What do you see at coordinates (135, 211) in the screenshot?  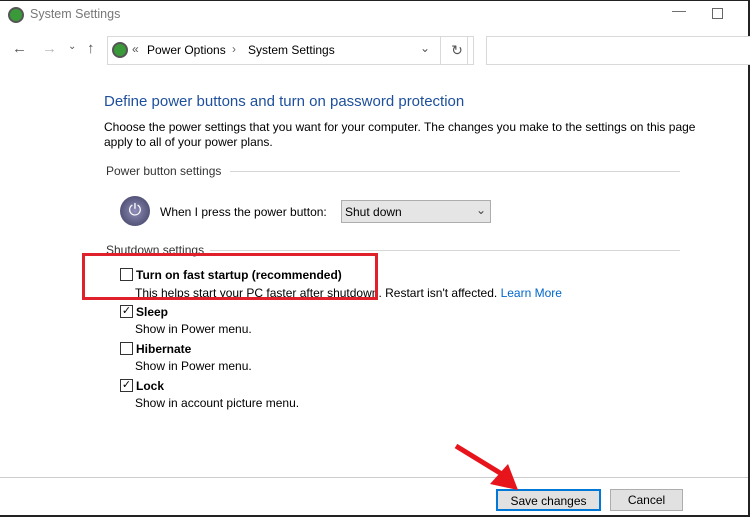 I see `power-icon: ⏻` at bounding box center [135, 211].